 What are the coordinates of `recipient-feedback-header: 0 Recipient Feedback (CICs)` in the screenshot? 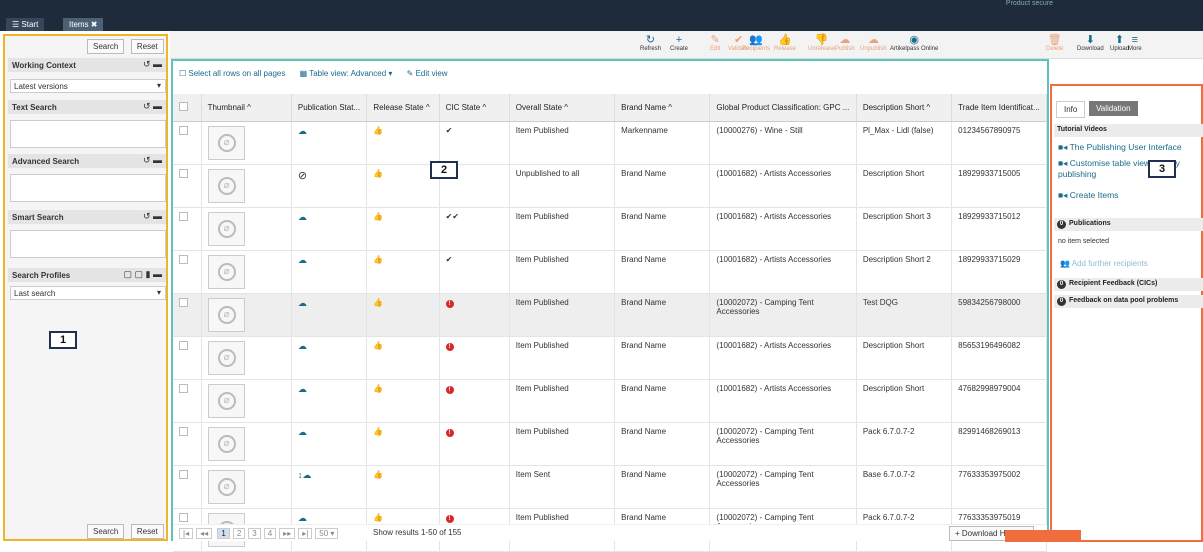 It's located at (1128, 284).